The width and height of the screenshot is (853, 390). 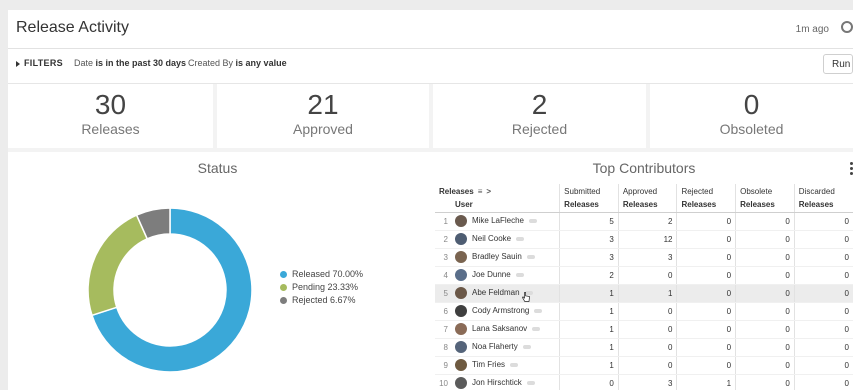 I want to click on user-cell: Lana Saksanov, so click(x=505, y=329).